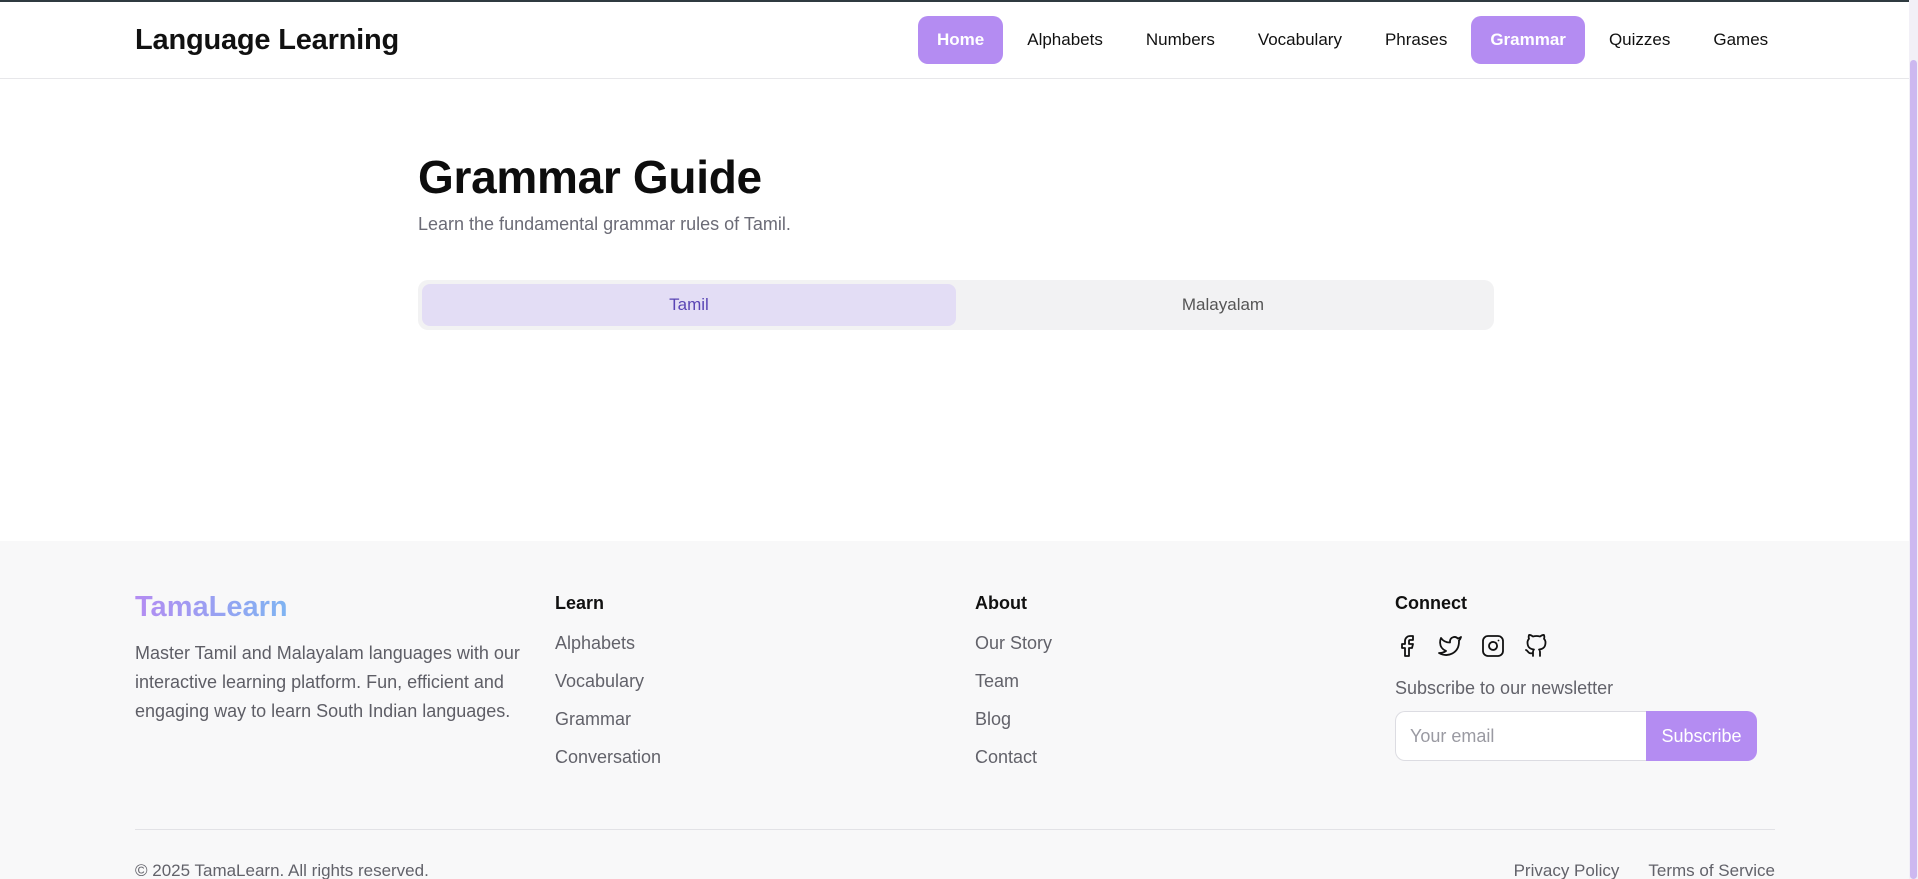 This screenshot has width=1918, height=879. I want to click on footer-link-grammar: Grammar, so click(608, 727).